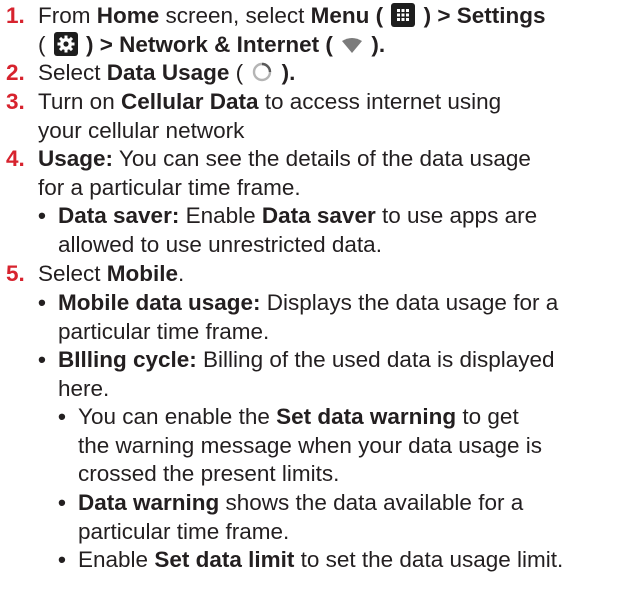  I want to click on menu-label: Menu, so click(340, 15).